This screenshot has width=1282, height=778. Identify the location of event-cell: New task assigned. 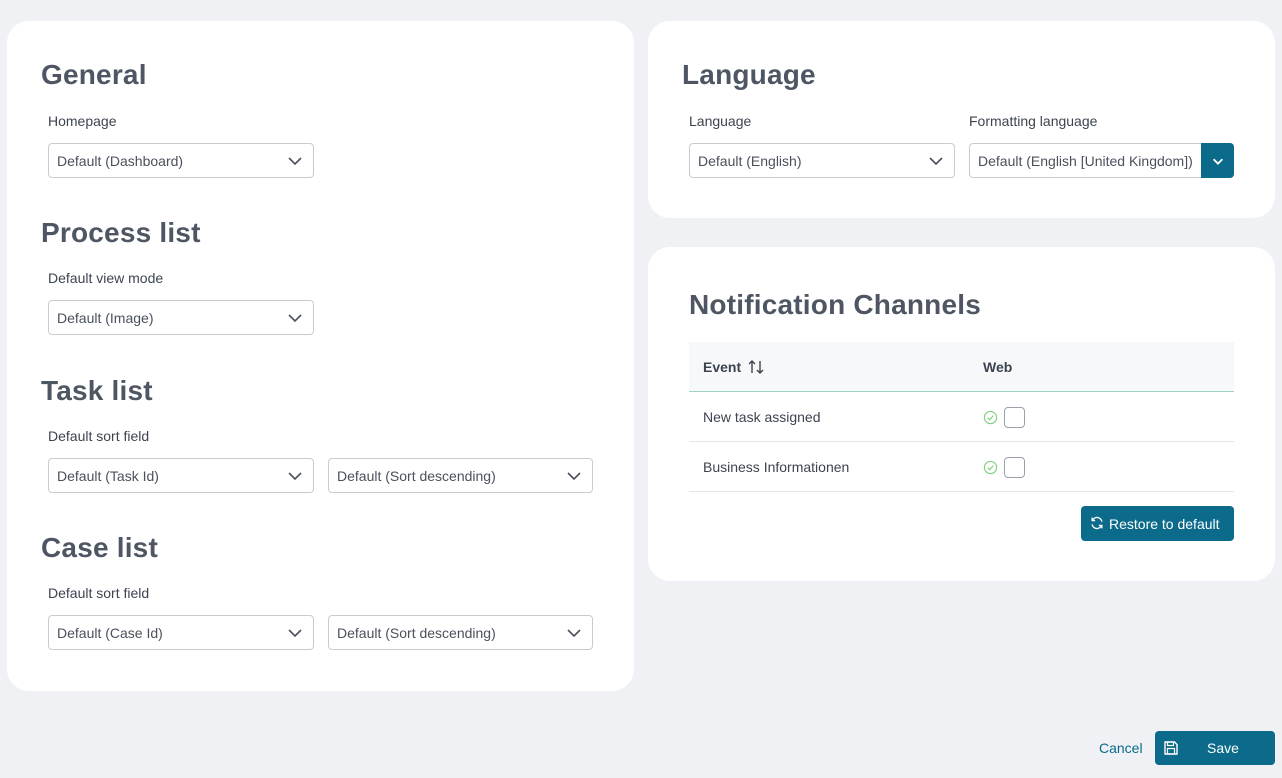
(762, 417).